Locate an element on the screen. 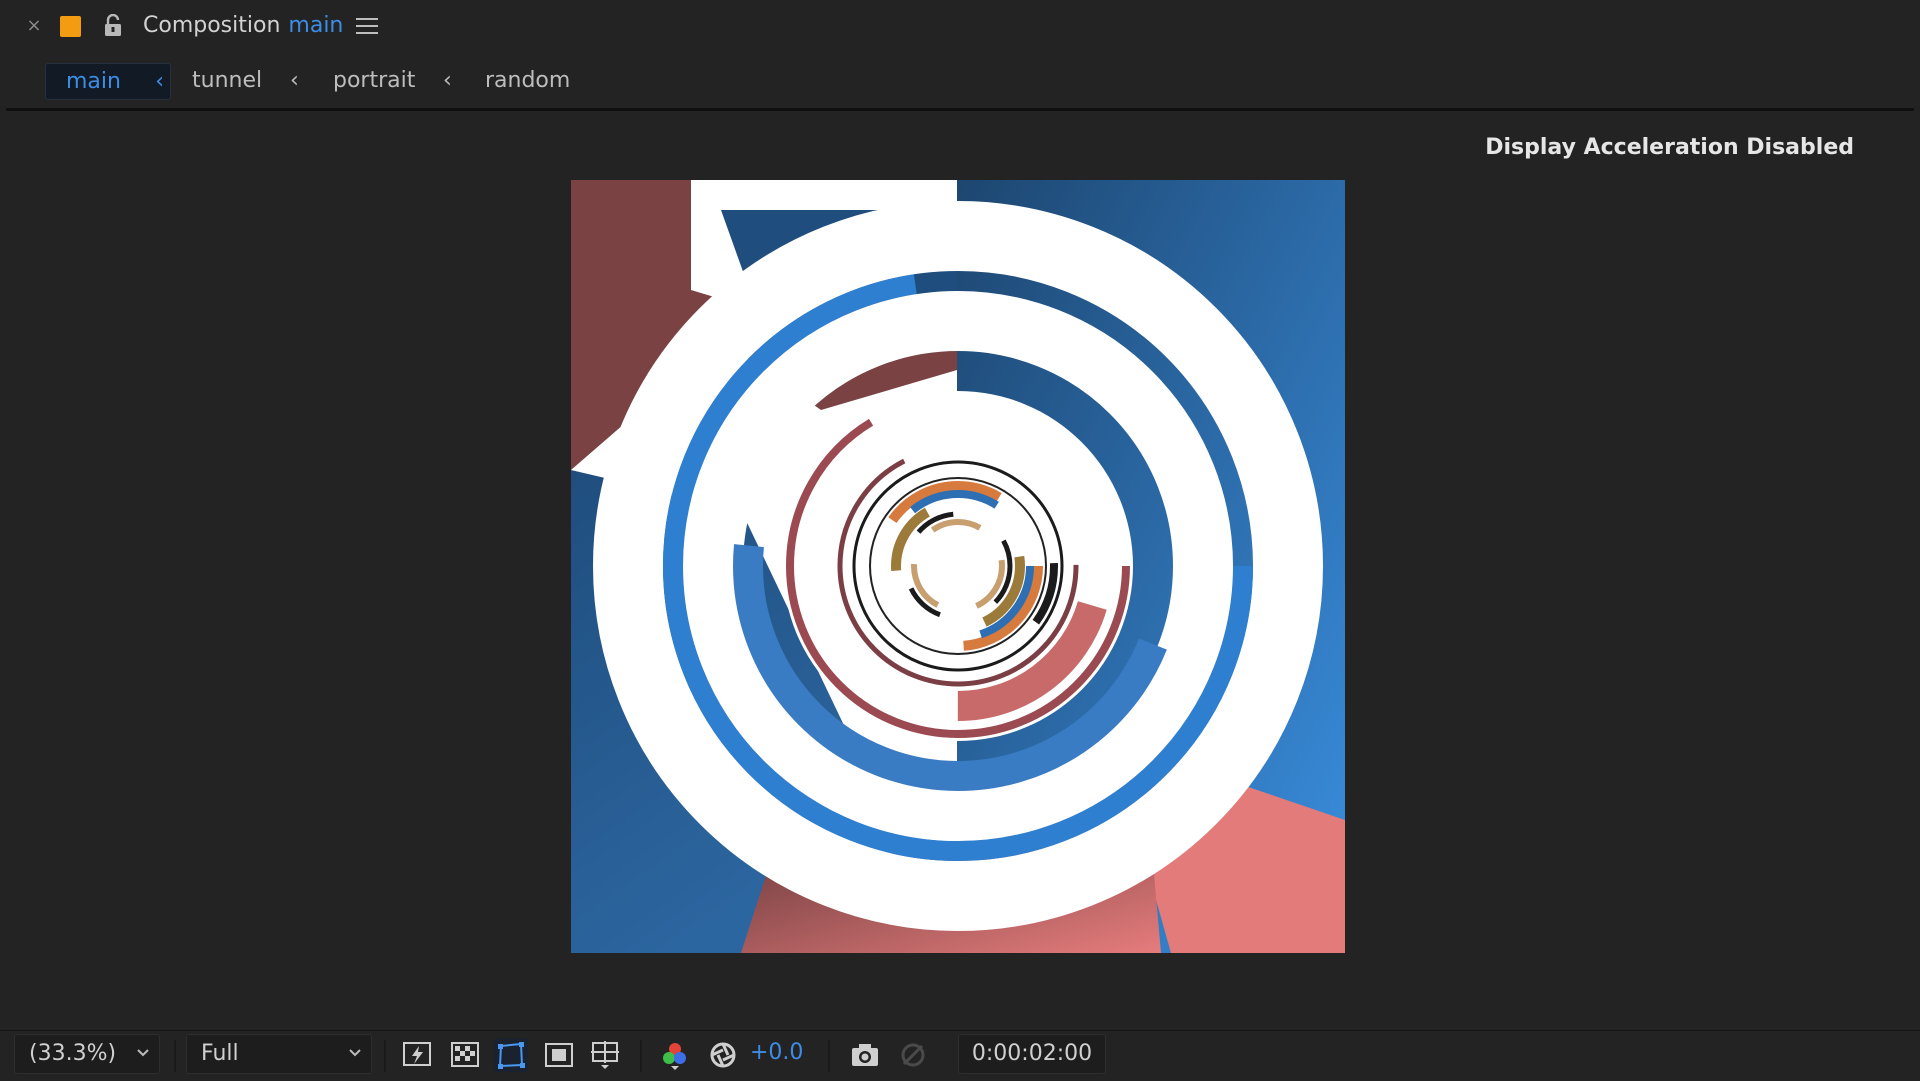 This screenshot has width=1920, height=1081. breadcrumb-main: main ‹ is located at coordinates (108, 81).